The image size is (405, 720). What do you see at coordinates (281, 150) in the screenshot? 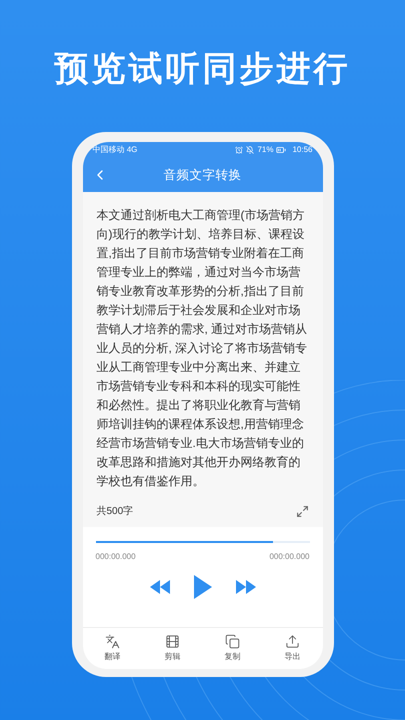
I see `battery-icon` at bounding box center [281, 150].